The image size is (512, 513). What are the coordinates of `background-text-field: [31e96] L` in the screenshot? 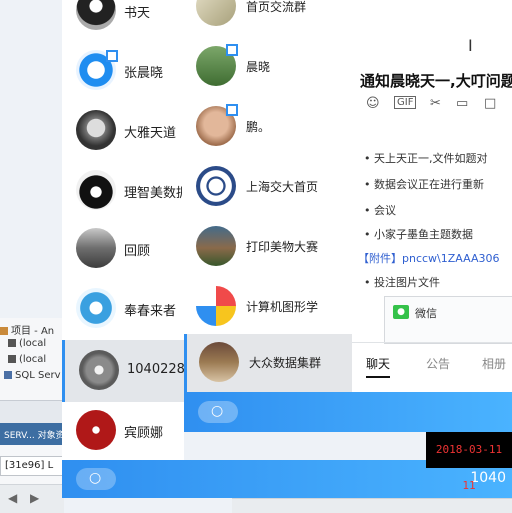 It's located at (32, 466).